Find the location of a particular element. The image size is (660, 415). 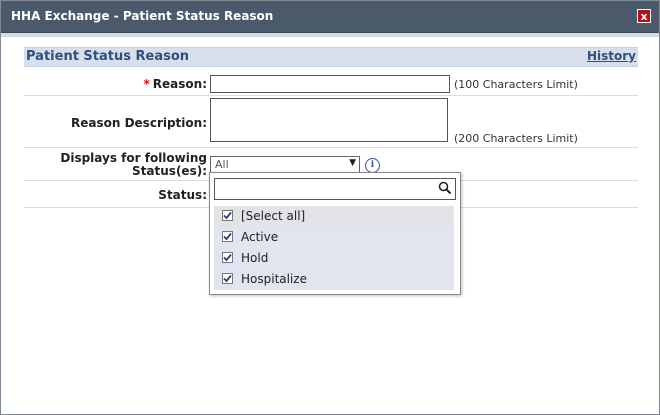

statuses-label: Displays for following Status(es): is located at coordinates (133, 165).